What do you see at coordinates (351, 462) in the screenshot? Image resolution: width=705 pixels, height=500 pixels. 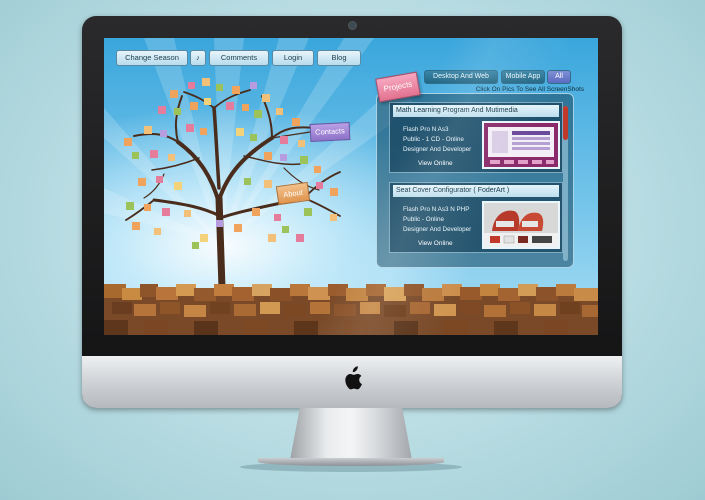 I see `monitor-base` at bounding box center [351, 462].